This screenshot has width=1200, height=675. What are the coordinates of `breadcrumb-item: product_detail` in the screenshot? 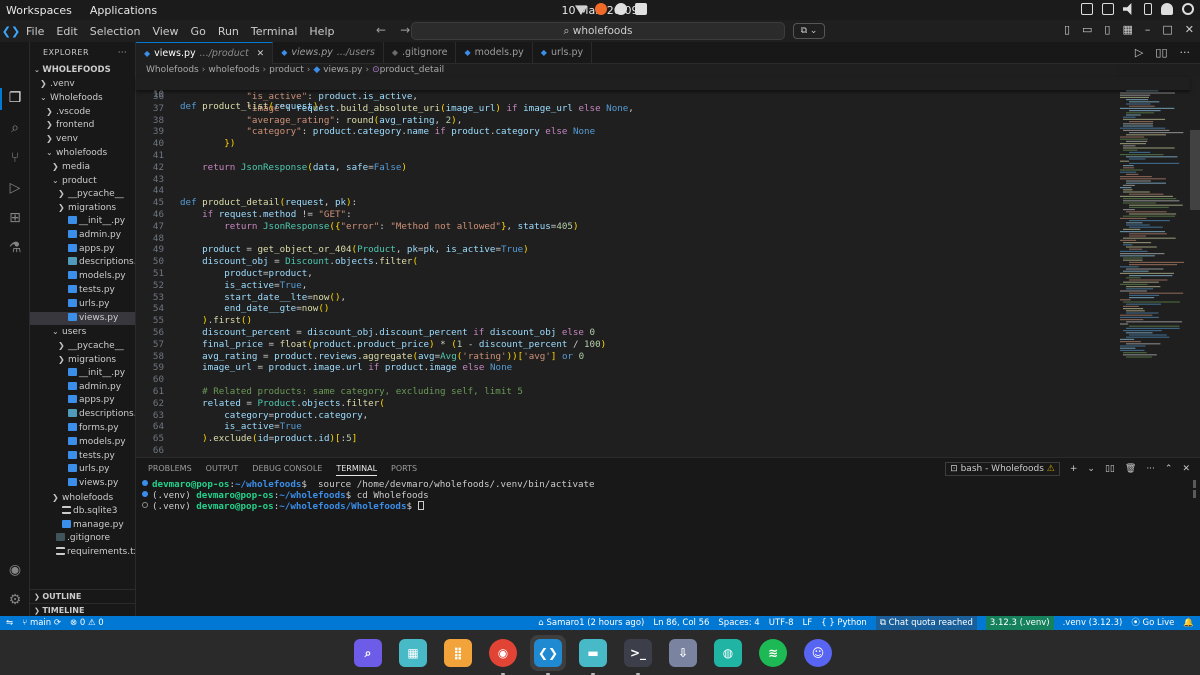 It's located at (412, 70).